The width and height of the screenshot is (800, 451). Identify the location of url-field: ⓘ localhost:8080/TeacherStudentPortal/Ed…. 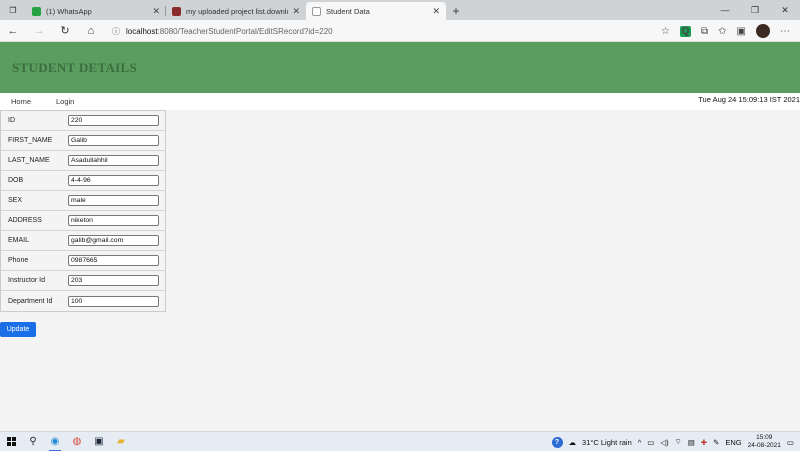
(370, 31).